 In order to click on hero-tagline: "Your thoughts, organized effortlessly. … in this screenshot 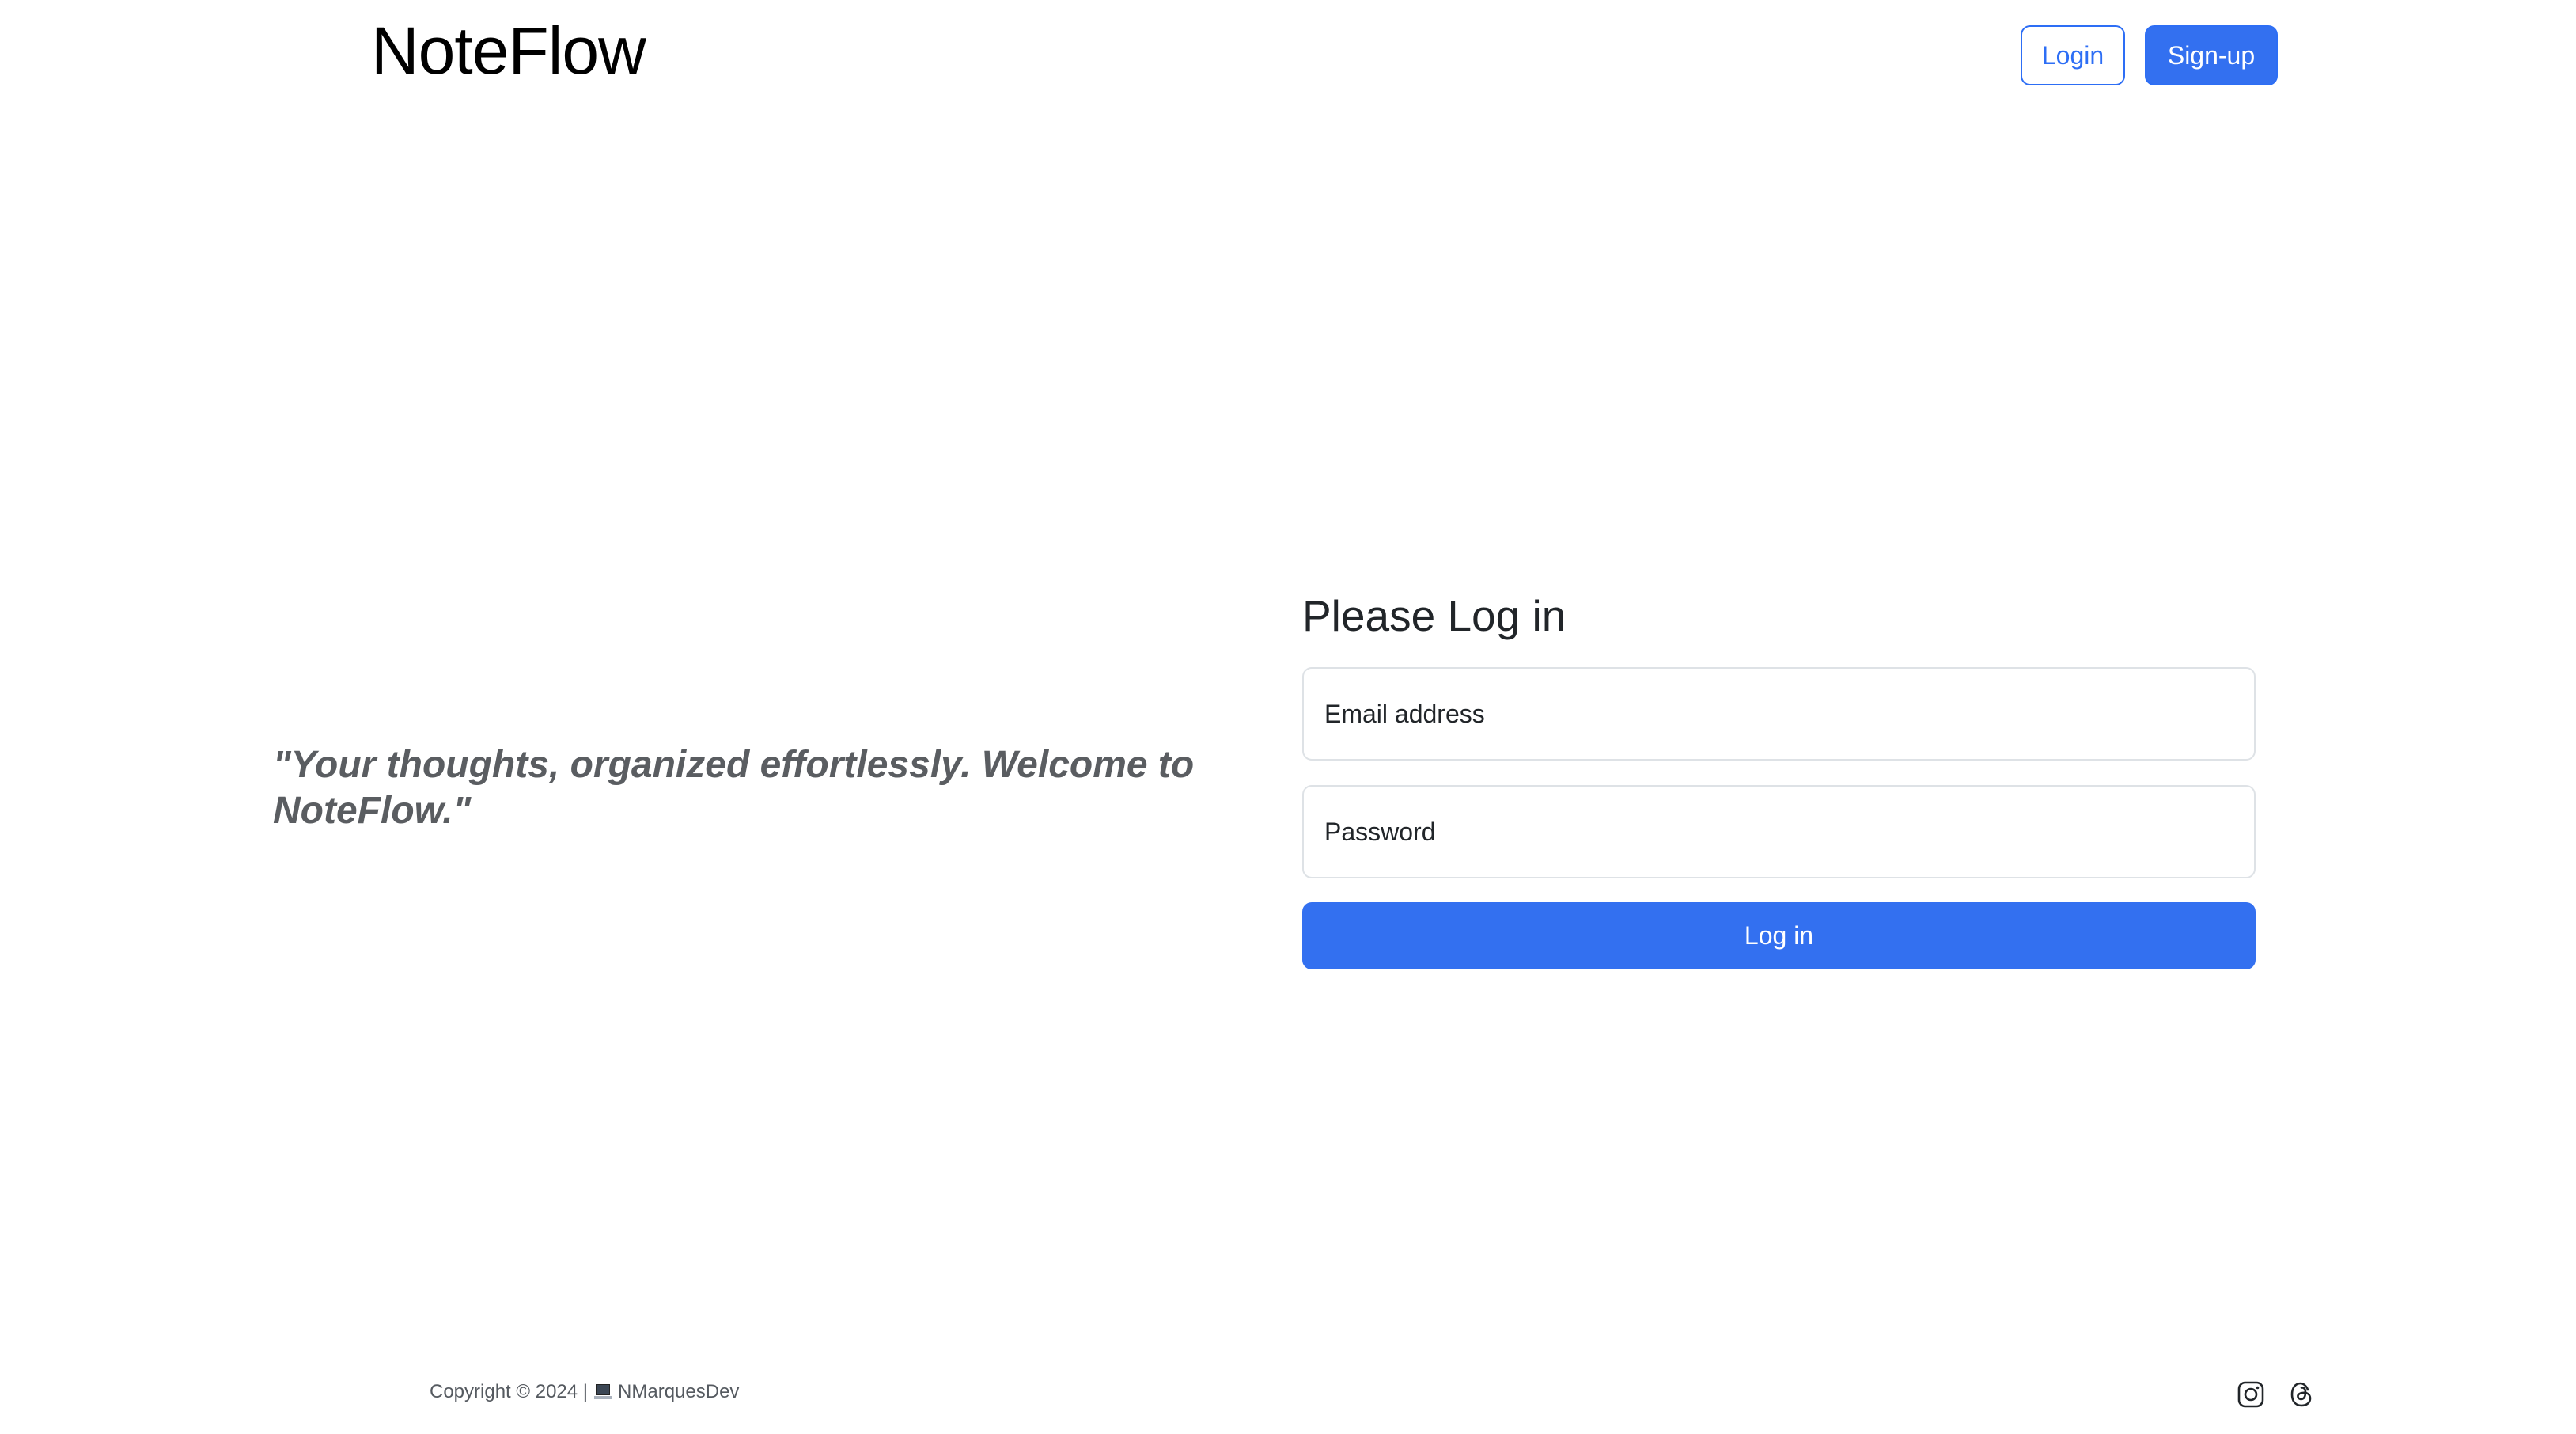, I will do `click(734, 788)`.